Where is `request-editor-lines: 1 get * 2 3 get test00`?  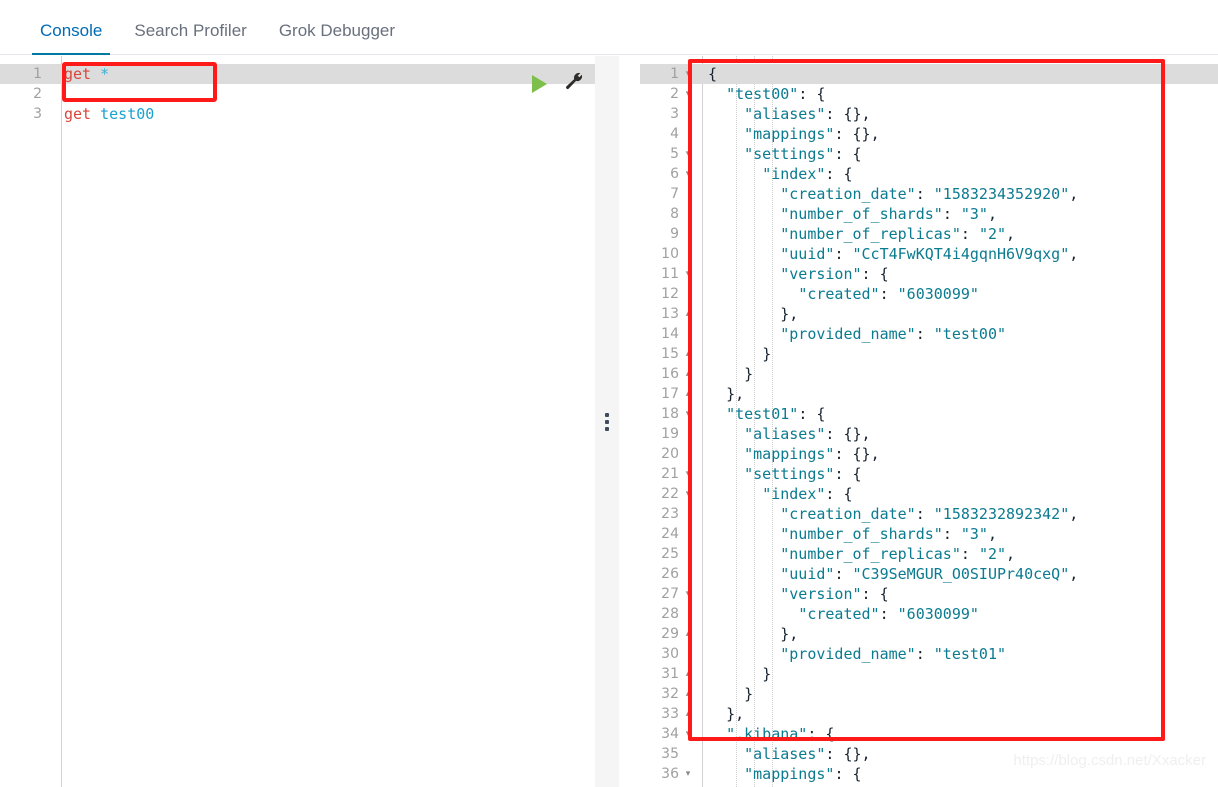 request-editor-lines: 1 get * 2 3 get test00 is located at coordinates (297, 94).